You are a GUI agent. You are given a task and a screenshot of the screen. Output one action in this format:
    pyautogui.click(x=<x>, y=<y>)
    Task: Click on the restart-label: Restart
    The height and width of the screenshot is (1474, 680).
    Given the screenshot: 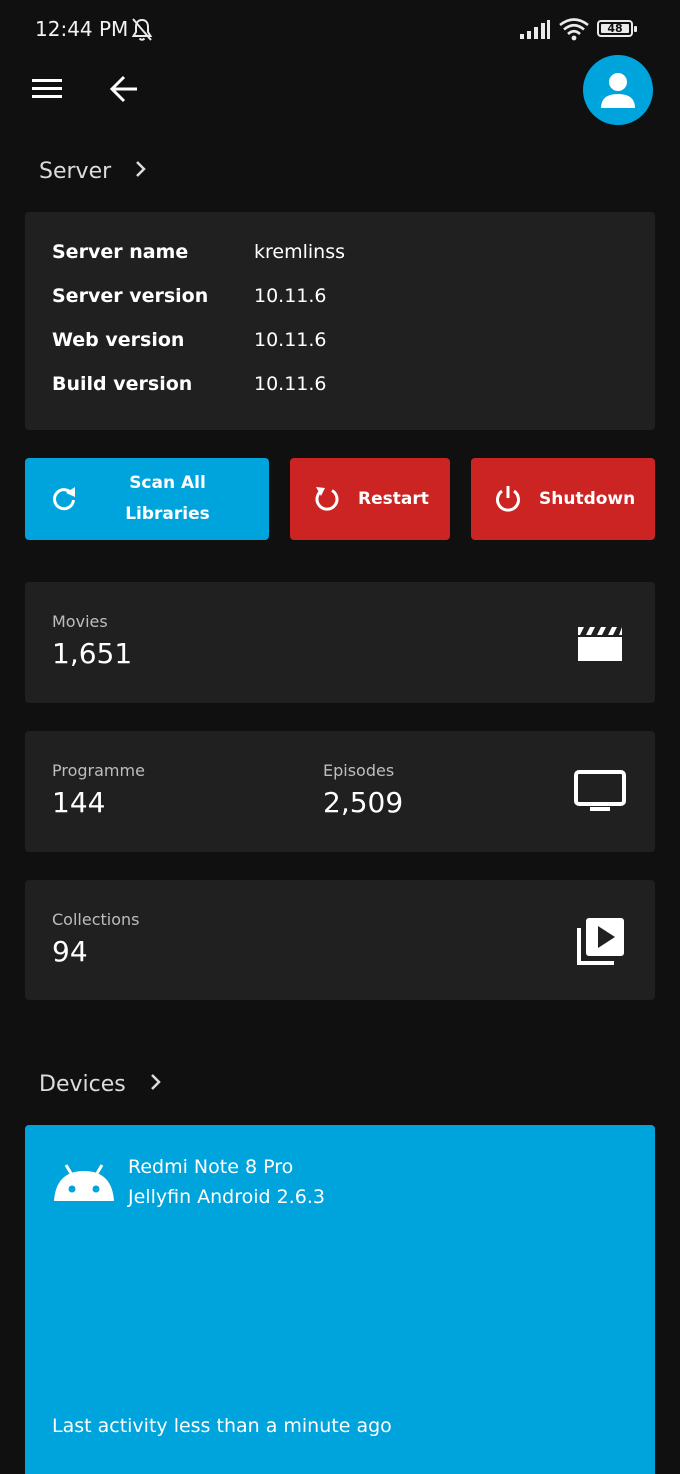 What is the action you would take?
    pyautogui.click(x=393, y=499)
    